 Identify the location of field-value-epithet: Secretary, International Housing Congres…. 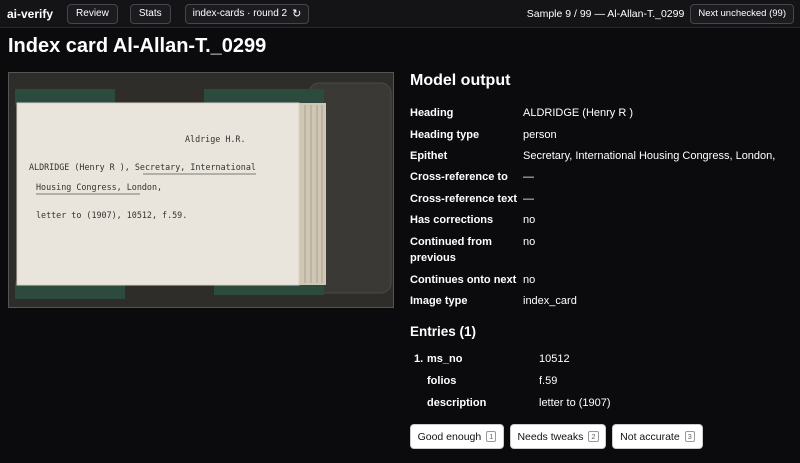
(649, 156).